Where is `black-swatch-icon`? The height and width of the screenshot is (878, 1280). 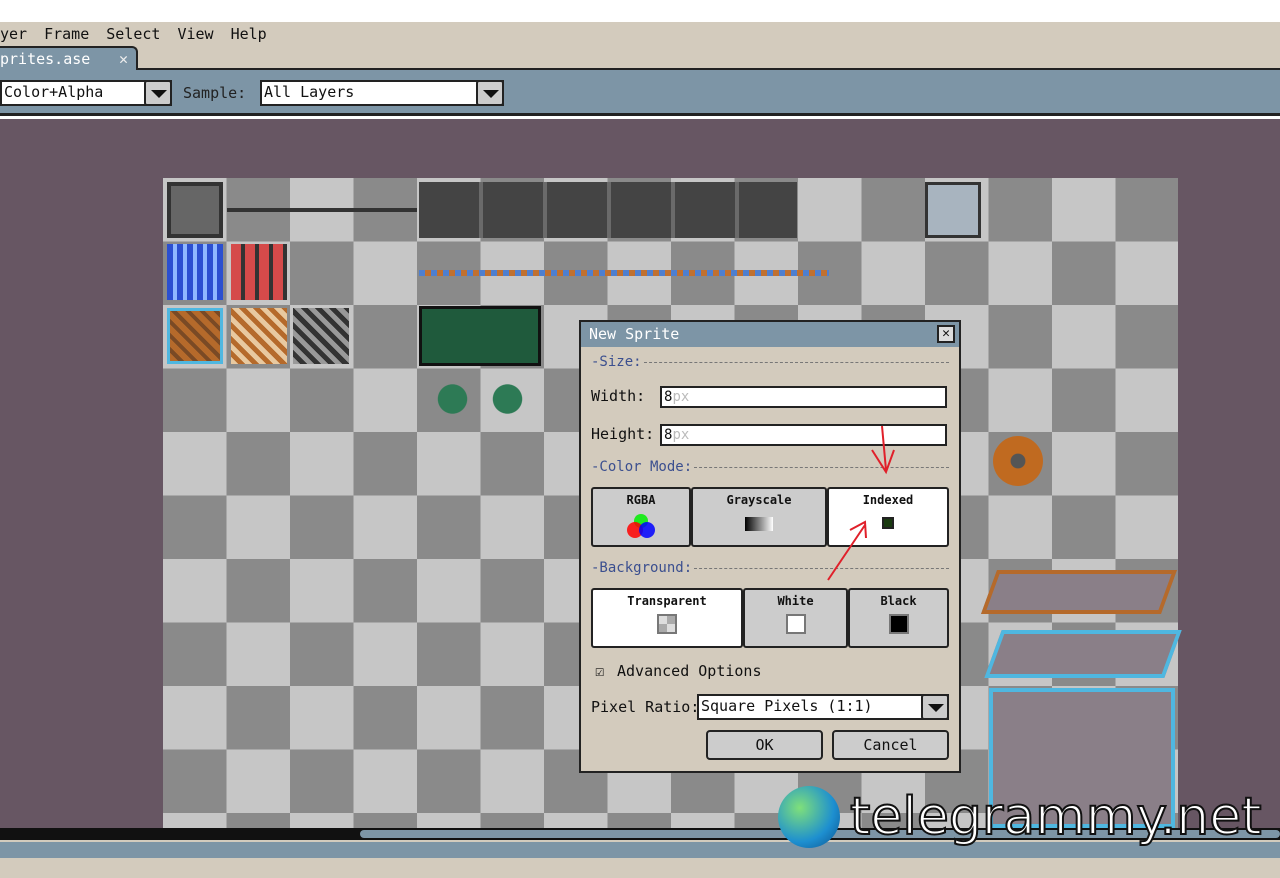
black-swatch-icon is located at coordinates (898, 624).